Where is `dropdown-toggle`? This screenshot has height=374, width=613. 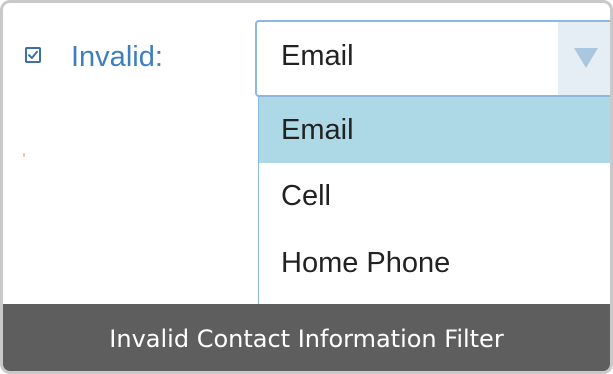
dropdown-toggle is located at coordinates (584, 58).